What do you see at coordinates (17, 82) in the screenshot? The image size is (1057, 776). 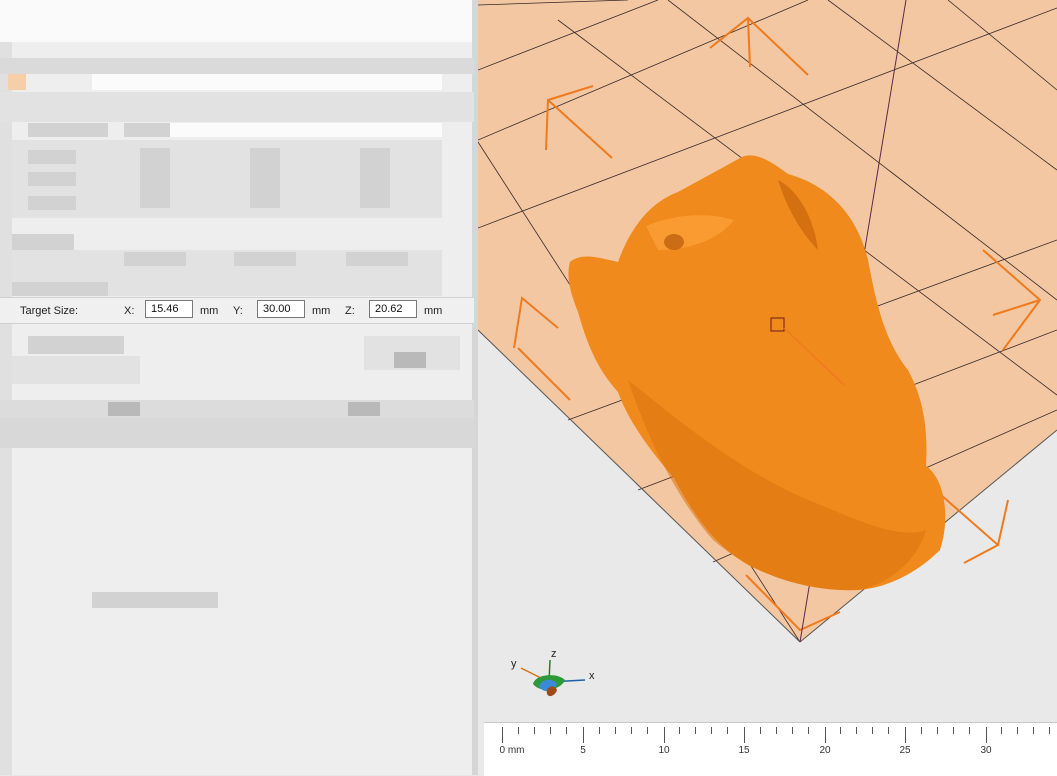 I see `blurred-icon` at bounding box center [17, 82].